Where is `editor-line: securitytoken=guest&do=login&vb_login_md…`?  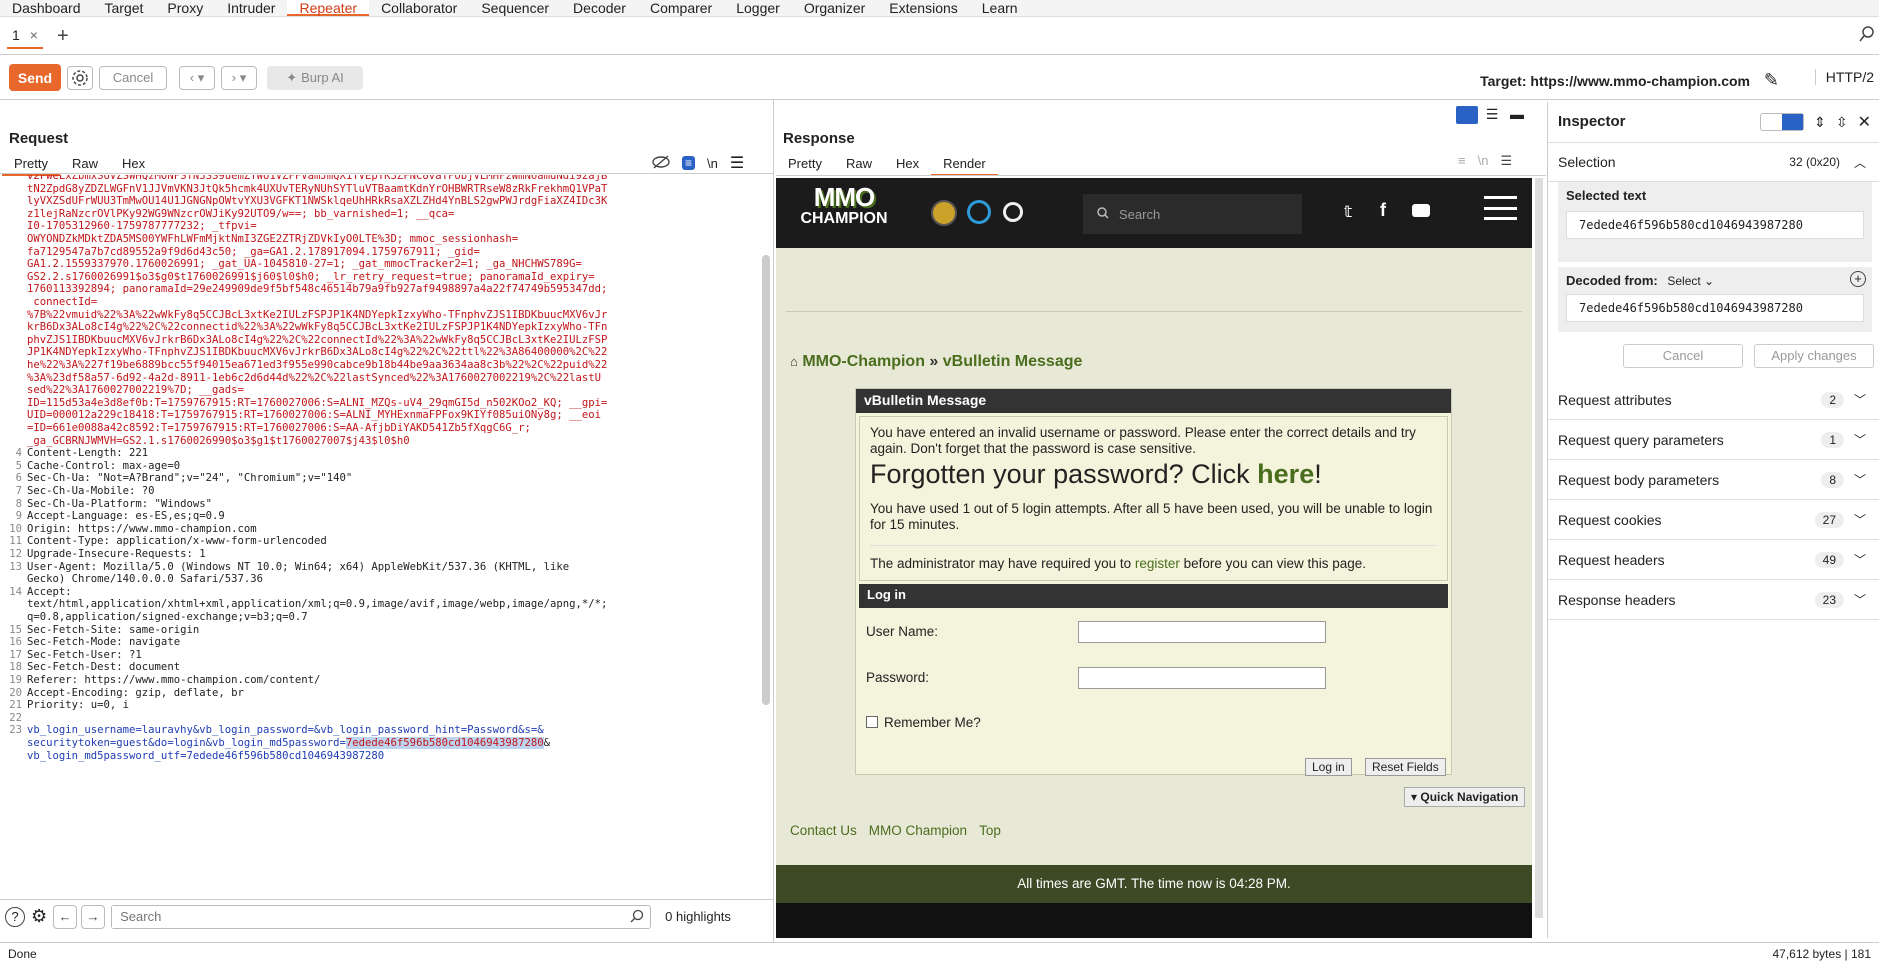 editor-line: securitytoken=guest&do=login&vb_login_md… is located at coordinates (386, 743).